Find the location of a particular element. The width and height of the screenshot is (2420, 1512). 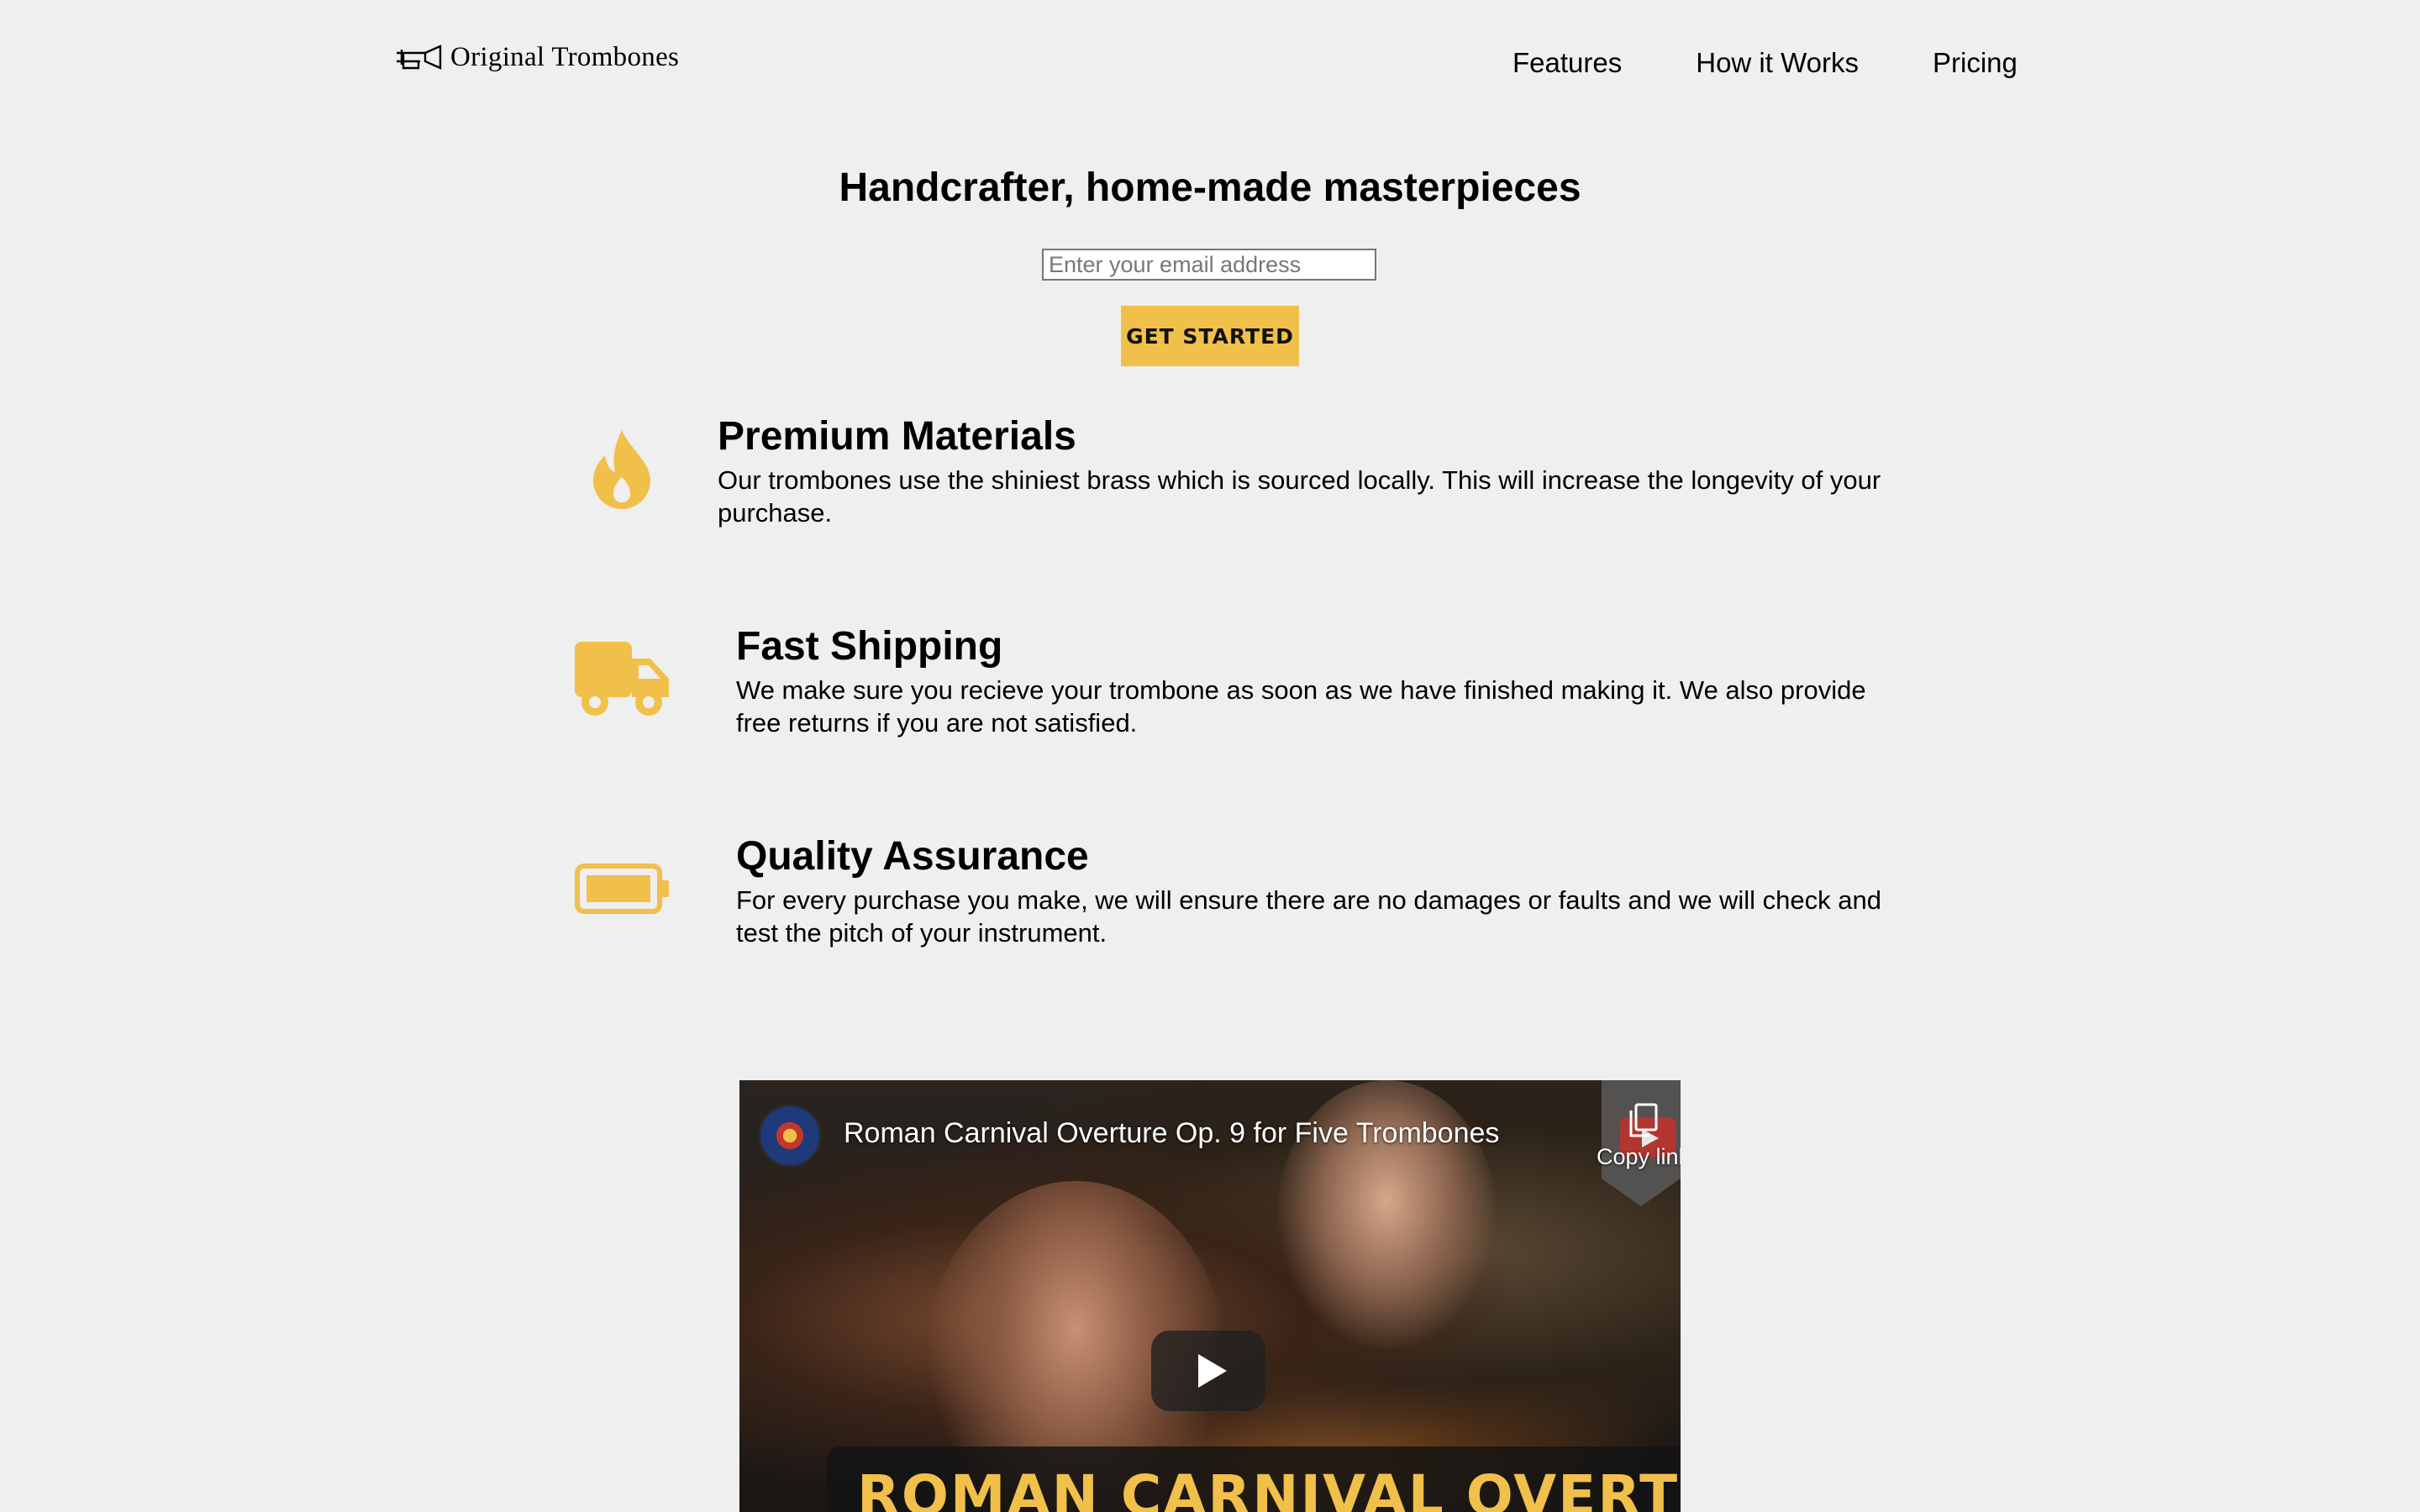

logo-text: Original Trombones is located at coordinates (565, 57).